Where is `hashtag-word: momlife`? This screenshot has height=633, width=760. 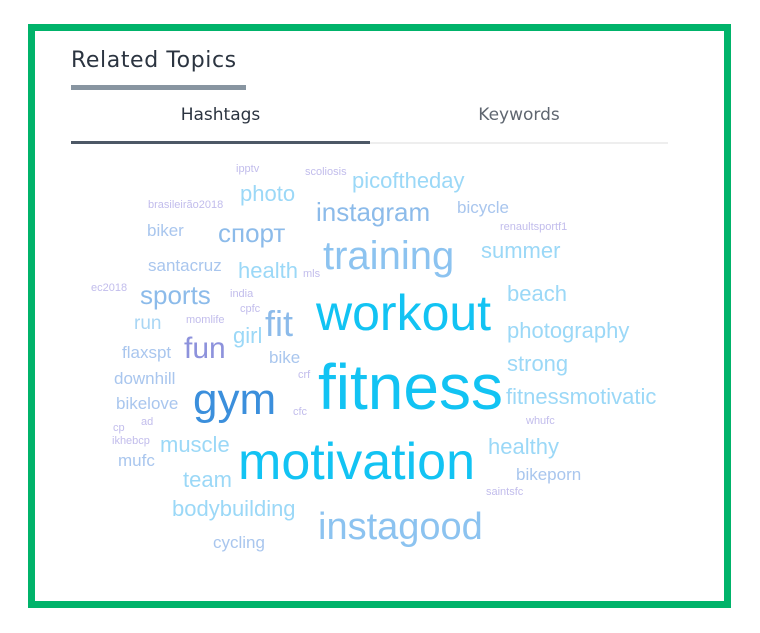 hashtag-word: momlife is located at coordinates (205, 320).